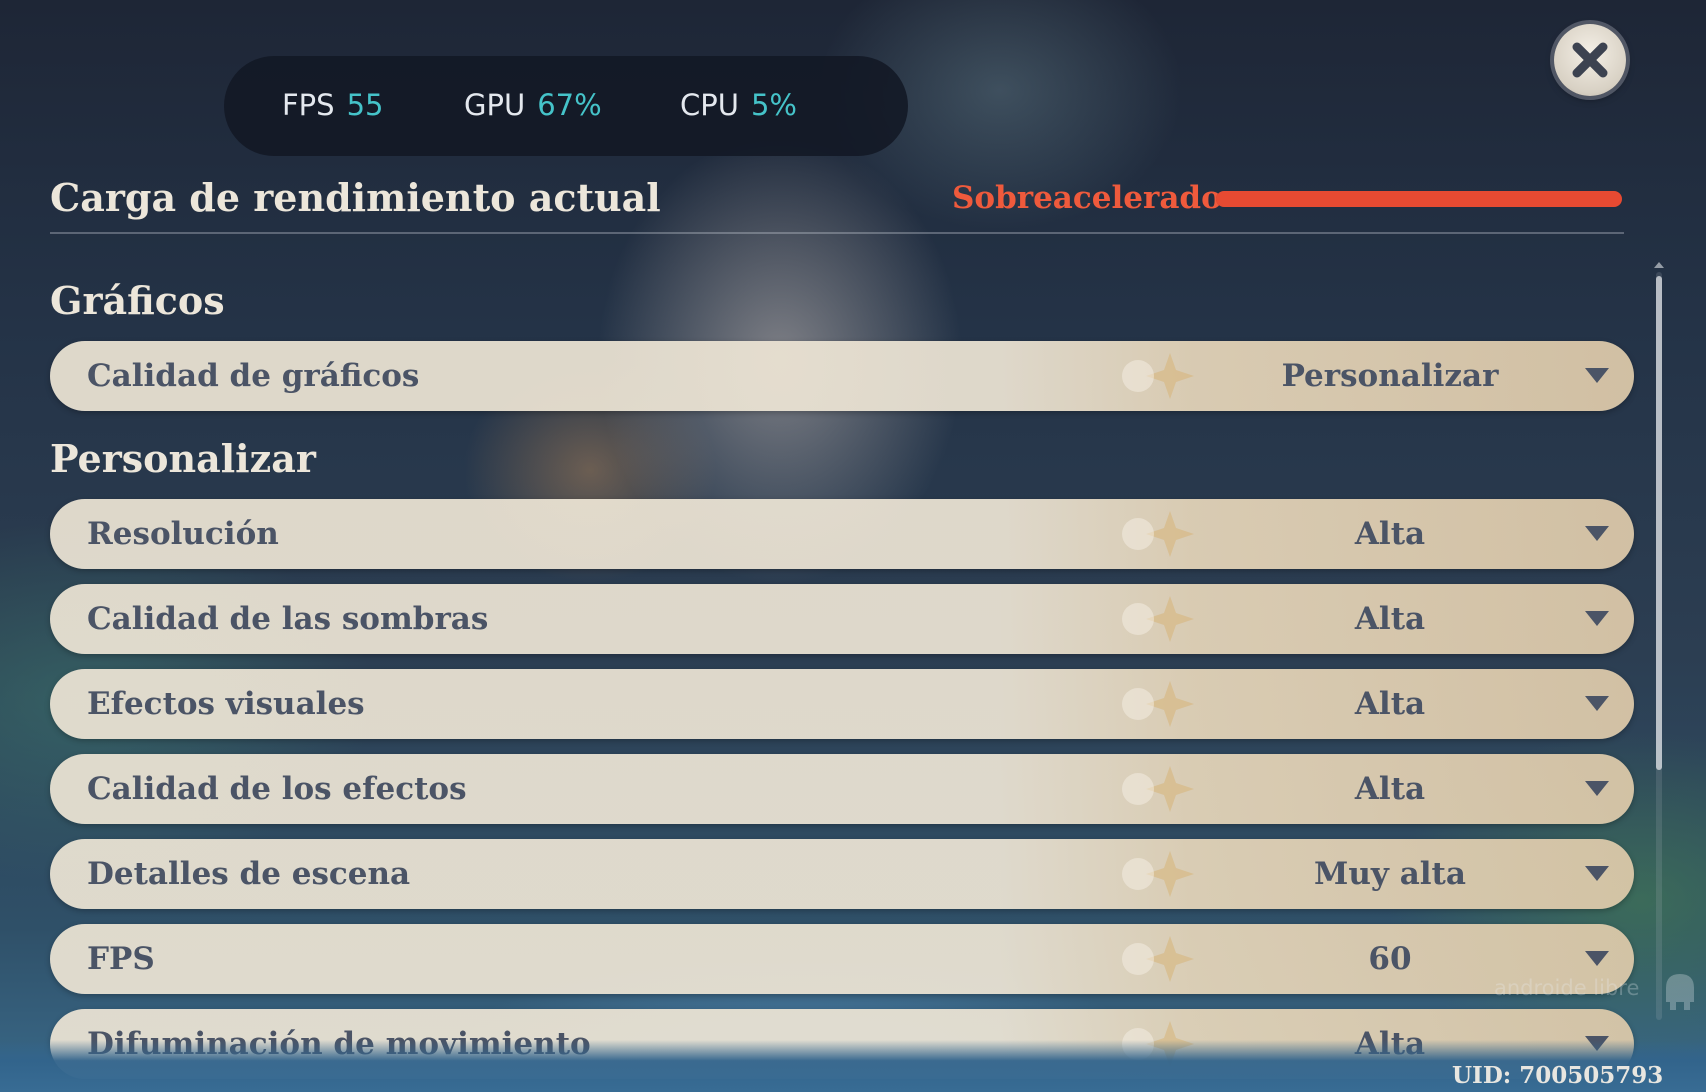 The width and height of the screenshot is (1706, 1092). Describe the element at coordinates (1390, 376) in the screenshot. I see `setting-value: Personalizar` at that location.